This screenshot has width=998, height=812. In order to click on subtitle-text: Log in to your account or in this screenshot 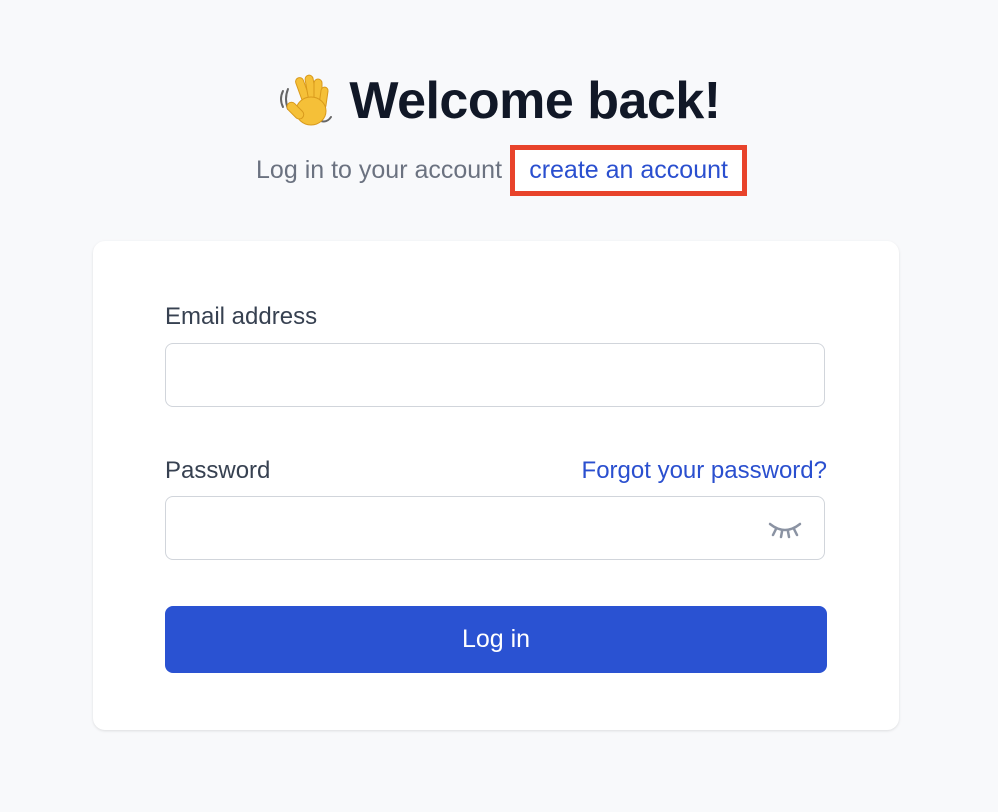, I will do `click(394, 170)`.